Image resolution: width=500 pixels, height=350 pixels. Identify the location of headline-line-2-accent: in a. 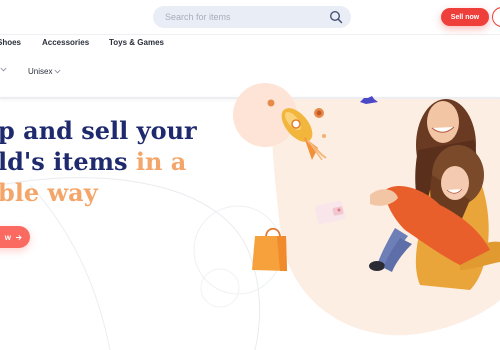
(161, 161).